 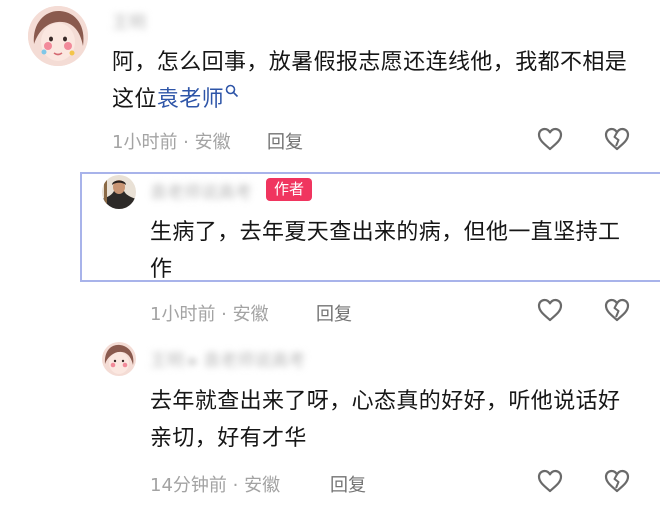 What do you see at coordinates (201, 190) in the screenshot?
I see `reply-username: 袁老师说高考` at bounding box center [201, 190].